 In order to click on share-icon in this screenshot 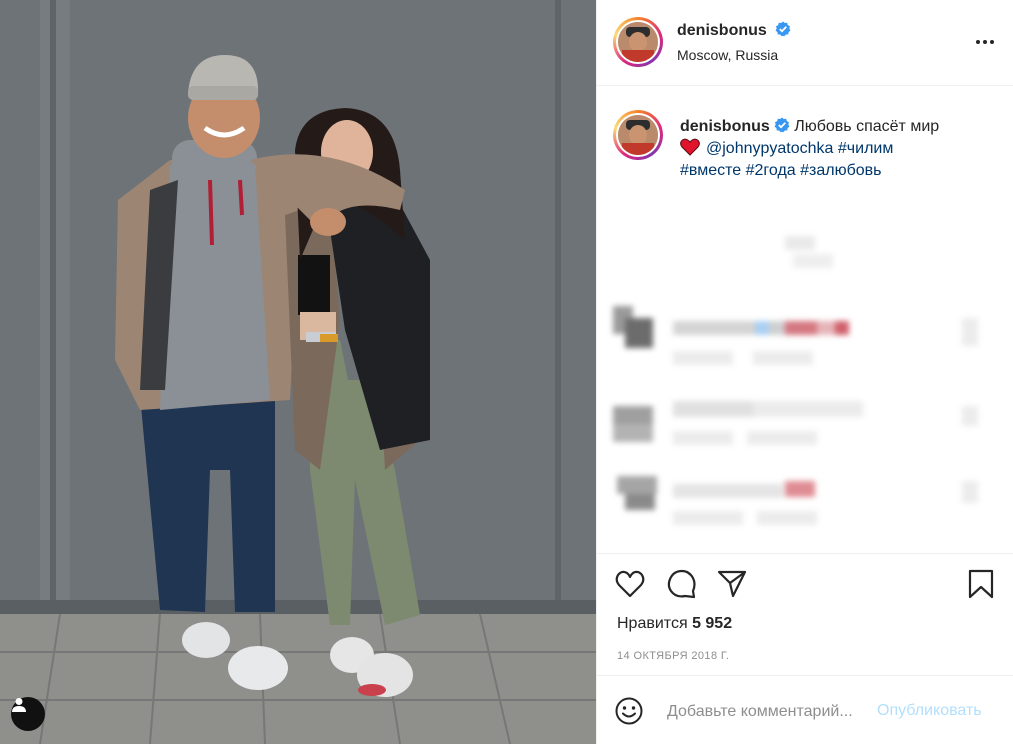, I will do `click(732, 584)`.